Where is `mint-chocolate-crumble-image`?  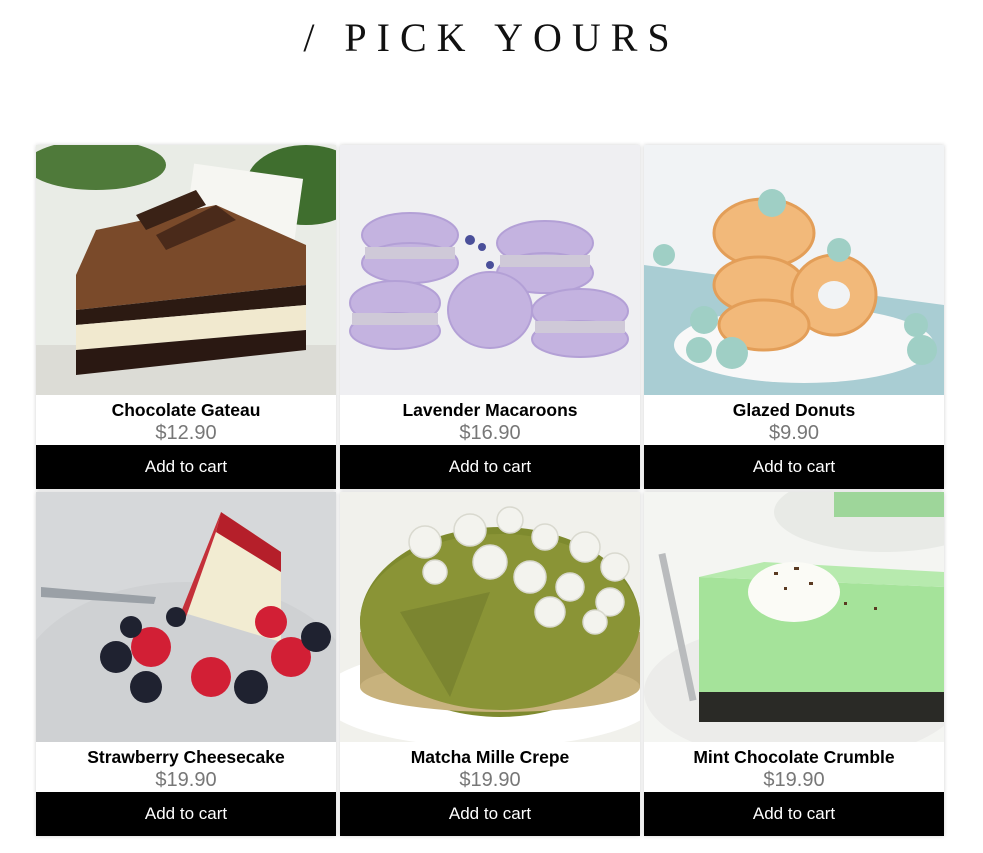 mint-chocolate-crumble-image is located at coordinates (794, 617).